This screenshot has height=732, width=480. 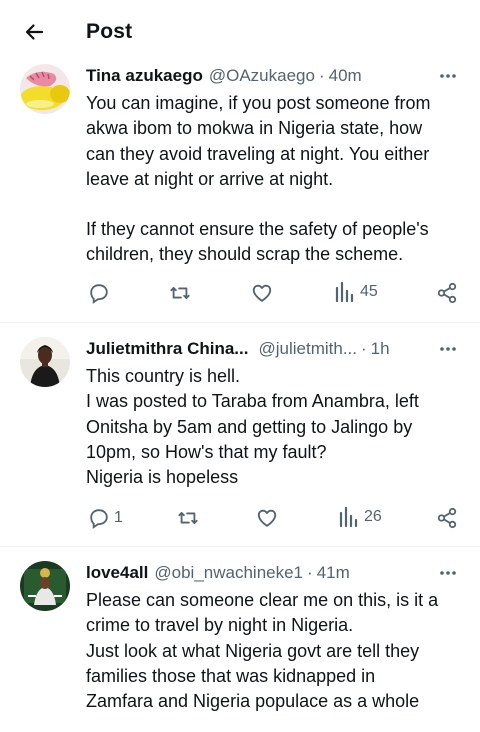 I want to click on post-header: love4all @obi_nwachineke1 · 41m, so click(x=275, y=573).